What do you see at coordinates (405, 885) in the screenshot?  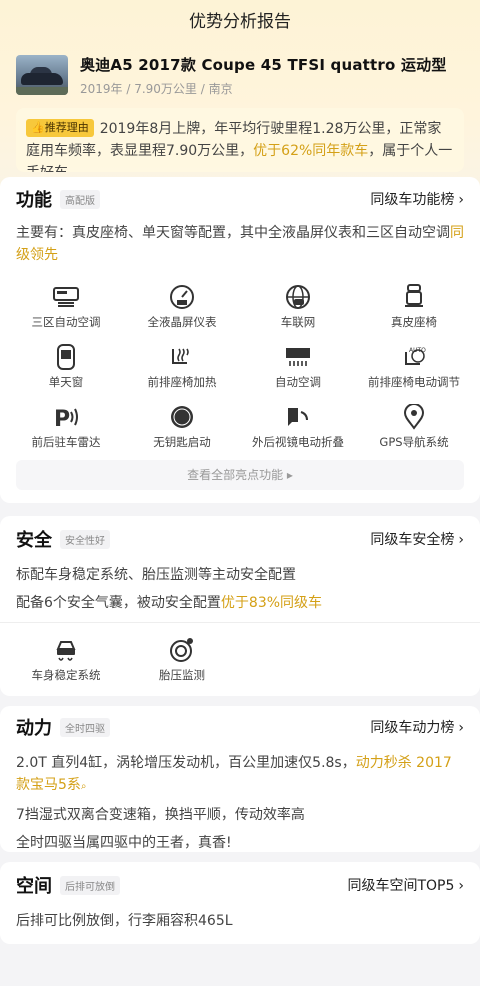 I see `space-rank-link: 同级车空间TOP5 ›` at bounding box center [405, 885].